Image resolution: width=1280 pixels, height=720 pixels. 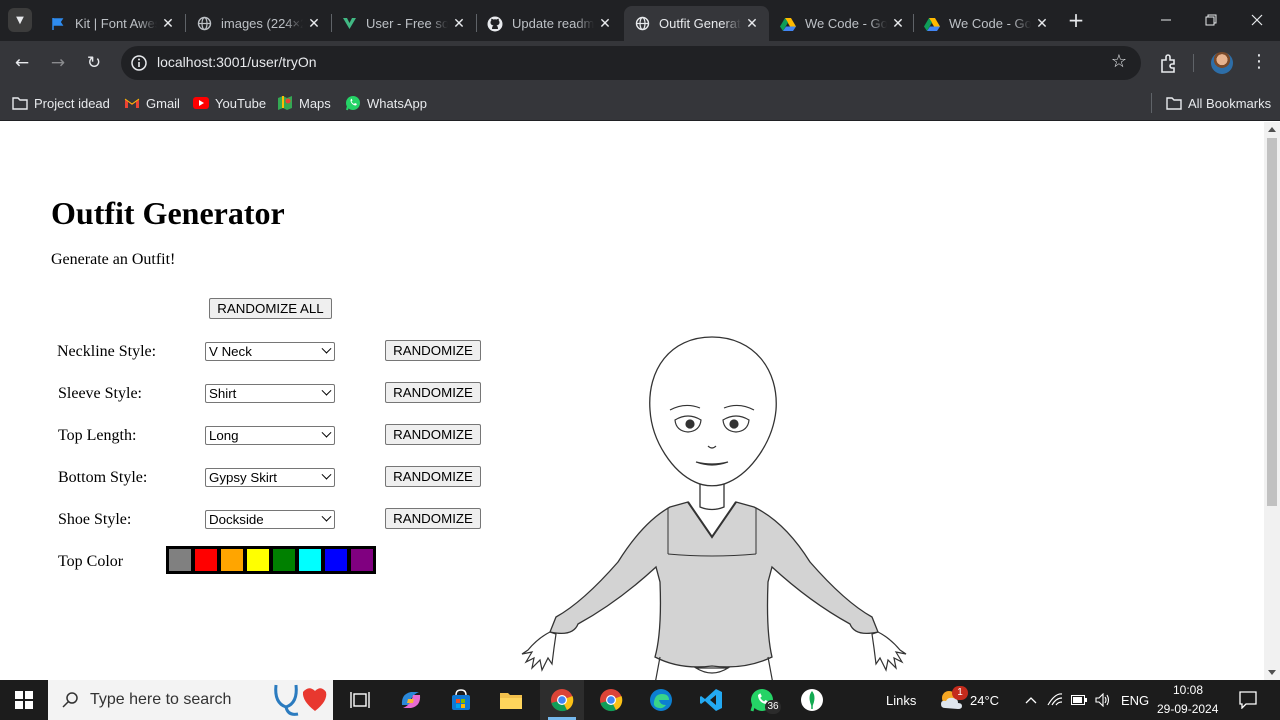 I want to click on start-button, so click(x=24, y=700).